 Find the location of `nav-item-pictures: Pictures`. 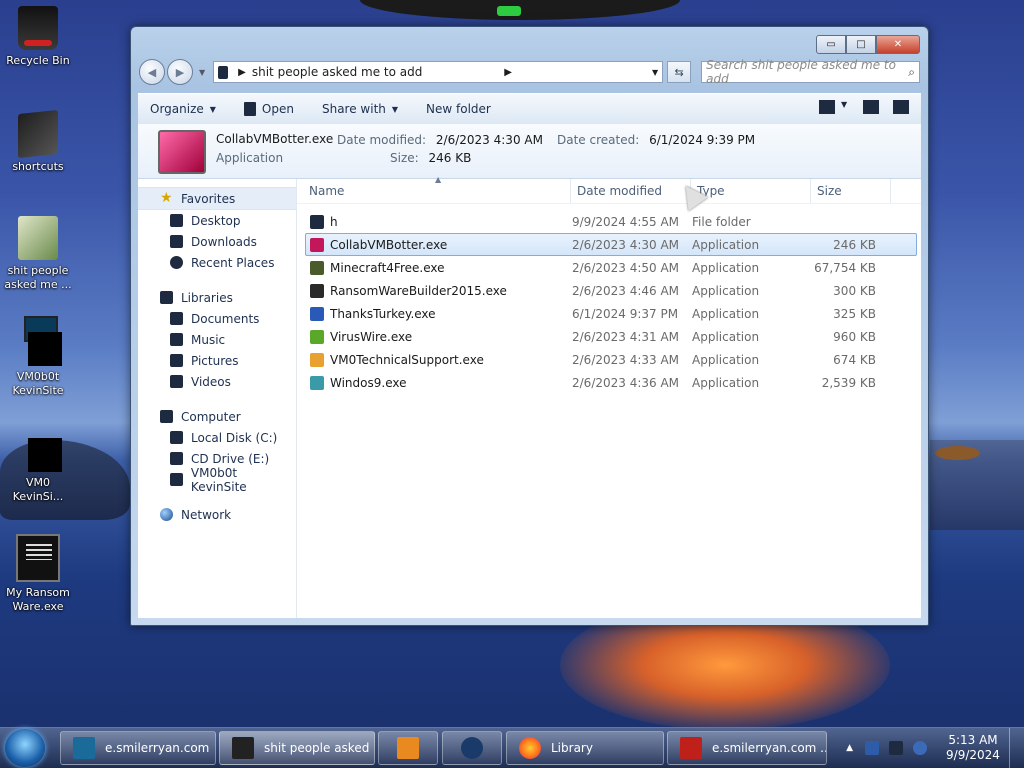

nav-item-pictures: Pictures is located at coordinates (217, 360).